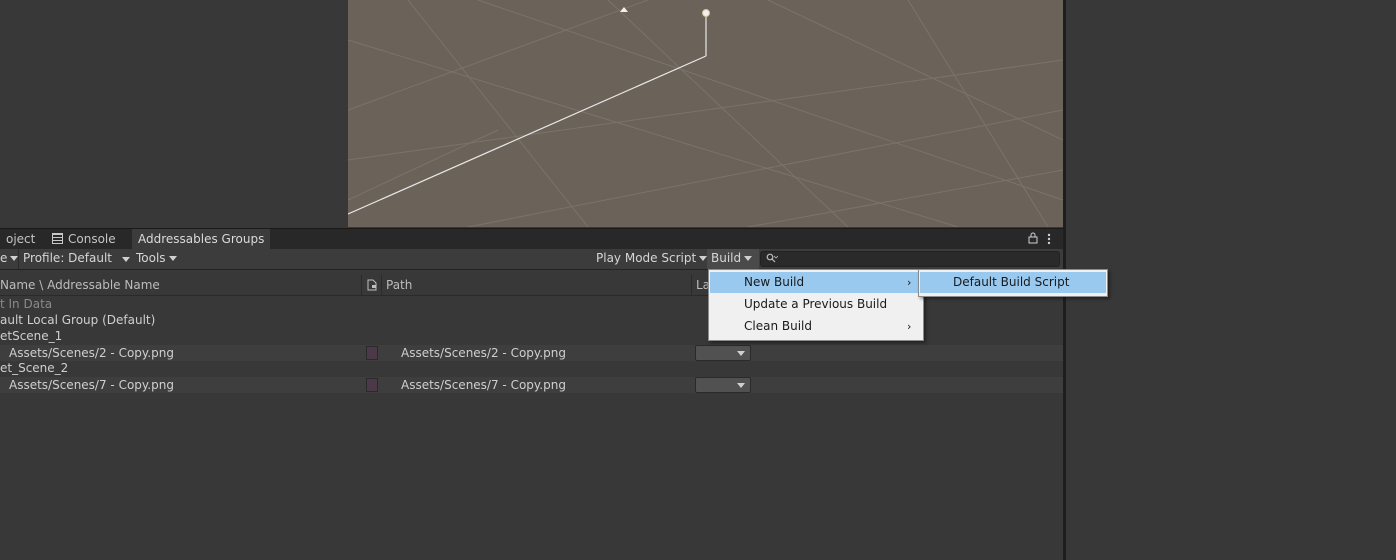 The image size is (1396, 560). What do you see at coordinates (91, 353) in the screenshot?
I see `row-name: Assets/Scenes/2 - Copy.png` at bounding box center [91, 353].